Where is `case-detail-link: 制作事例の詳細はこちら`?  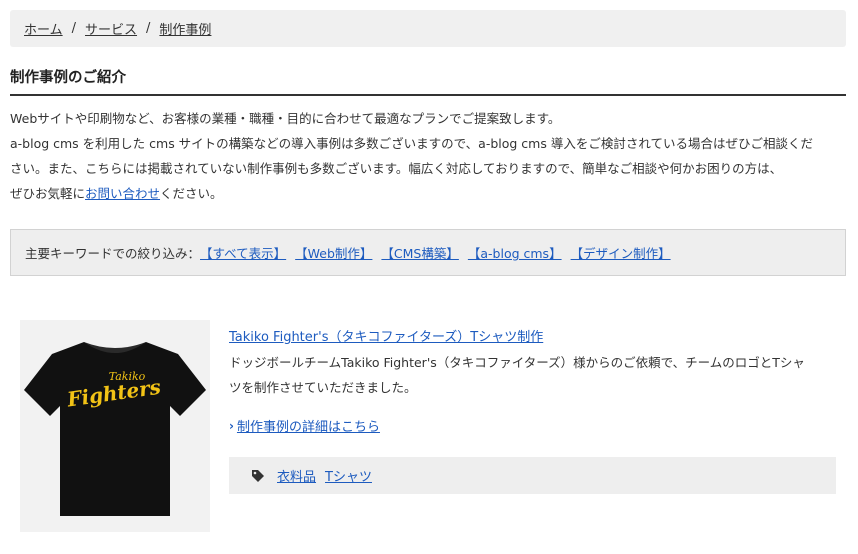
case-detail-link: 制作事例の詳細はこちら is located at coordinates (308, 425).